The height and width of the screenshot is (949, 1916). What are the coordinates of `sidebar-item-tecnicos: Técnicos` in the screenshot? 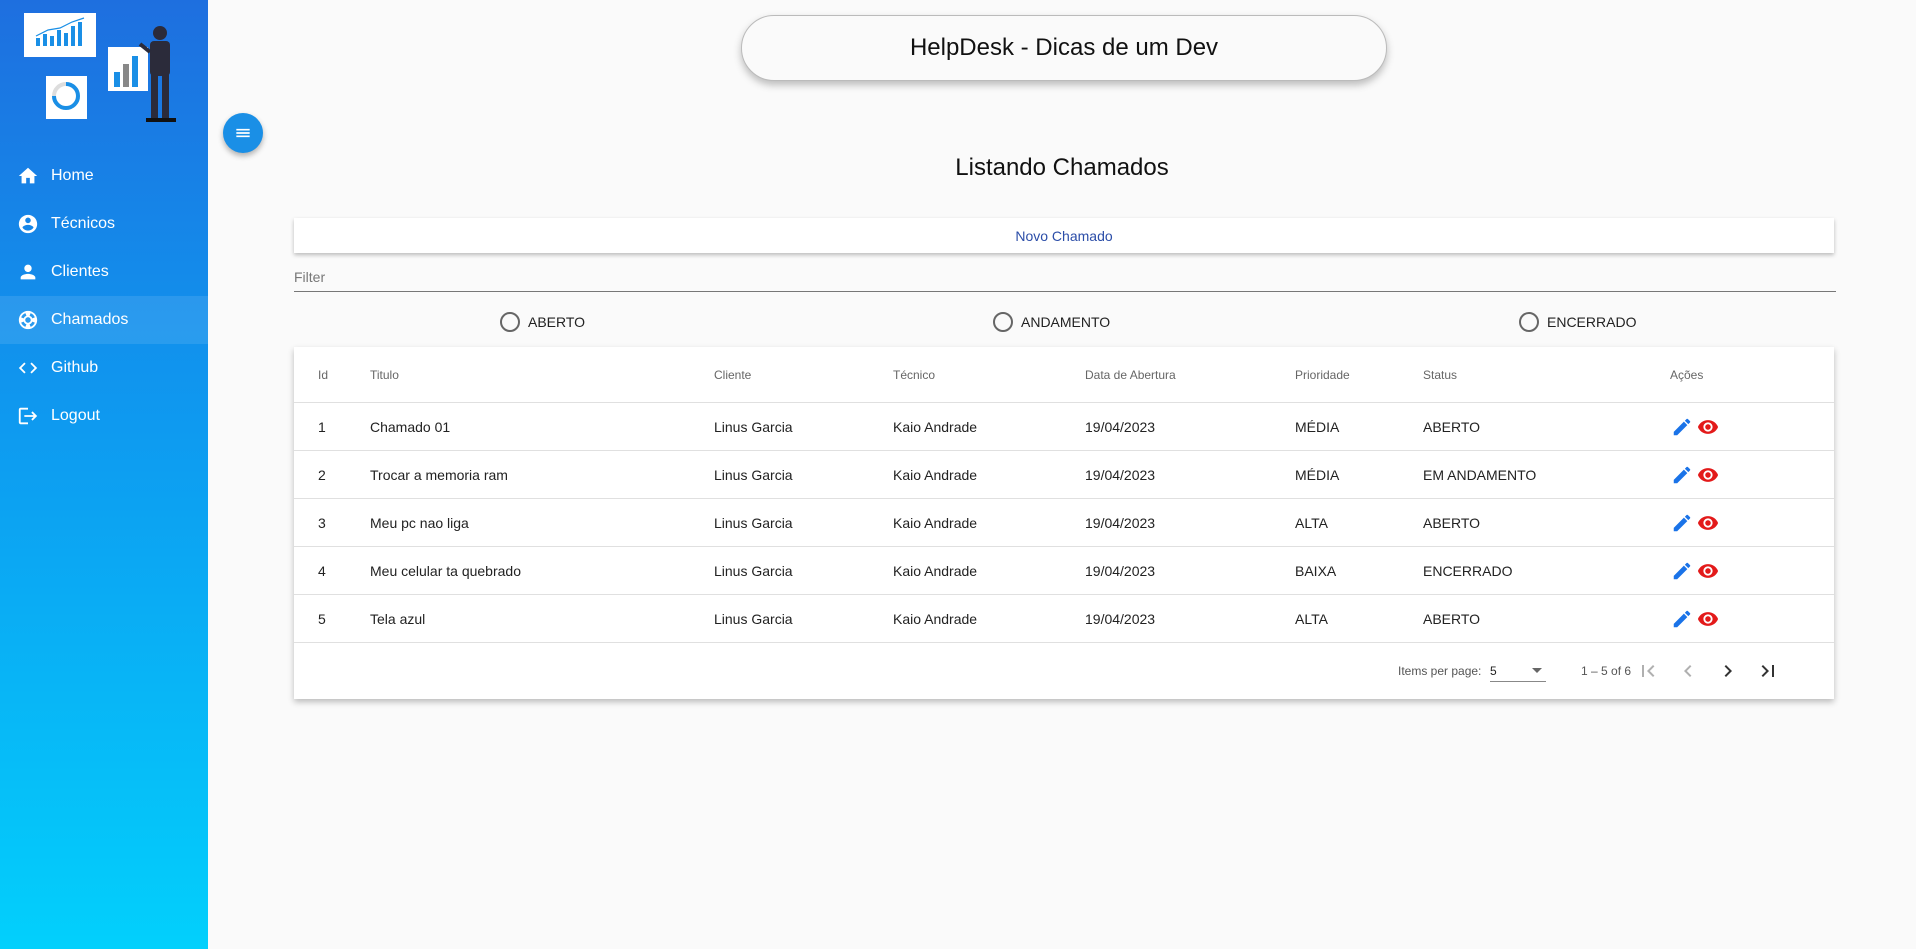 It's located at (104, 224).